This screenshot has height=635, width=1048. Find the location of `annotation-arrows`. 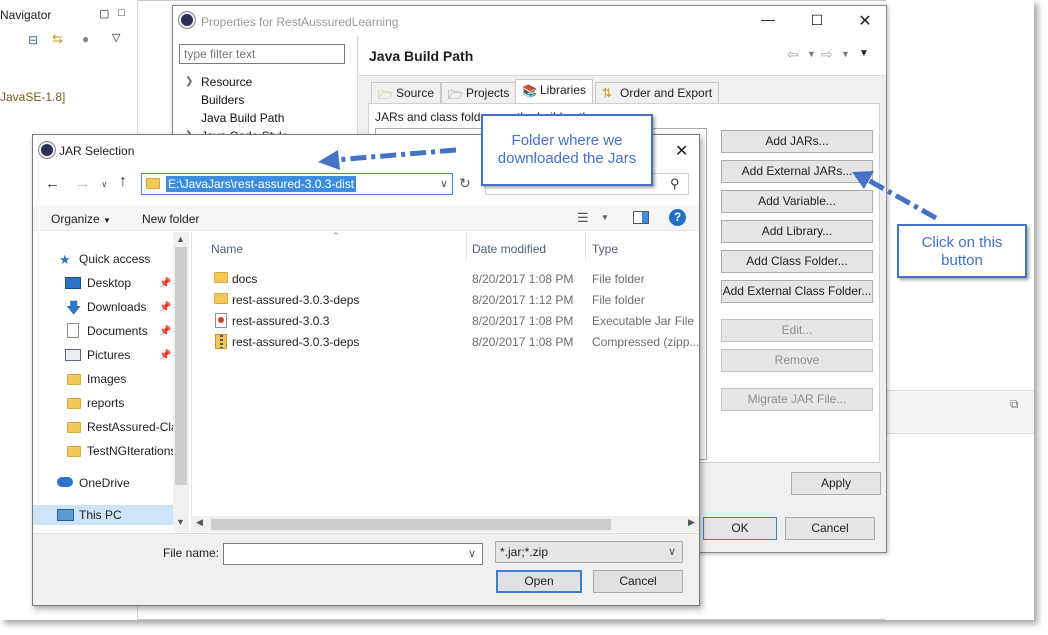

annotation-arrows is located at coordinates (628, 184).